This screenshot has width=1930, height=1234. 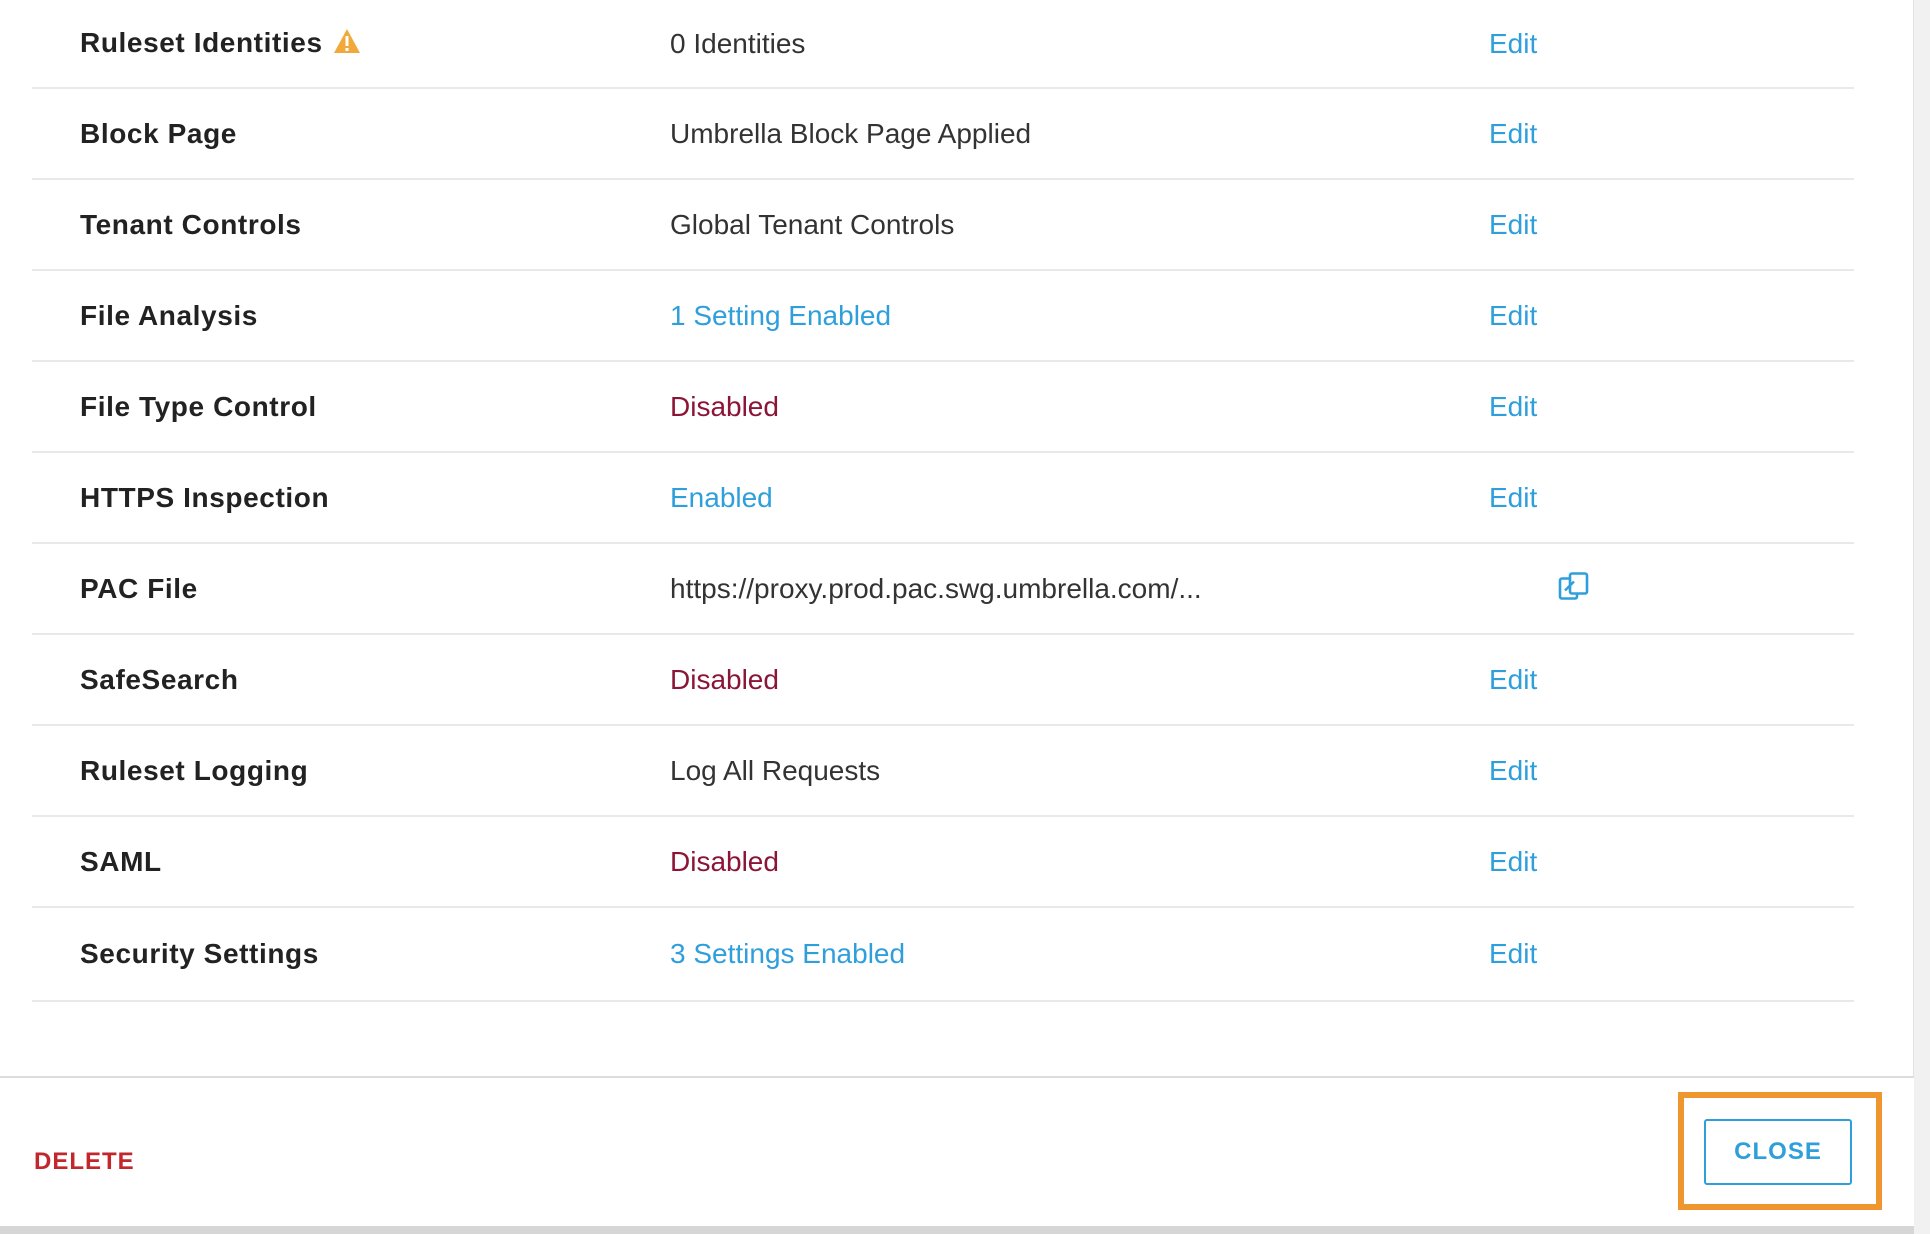 I want to click on row-label: HTTPS Inspection, so click(x=205, y=497).